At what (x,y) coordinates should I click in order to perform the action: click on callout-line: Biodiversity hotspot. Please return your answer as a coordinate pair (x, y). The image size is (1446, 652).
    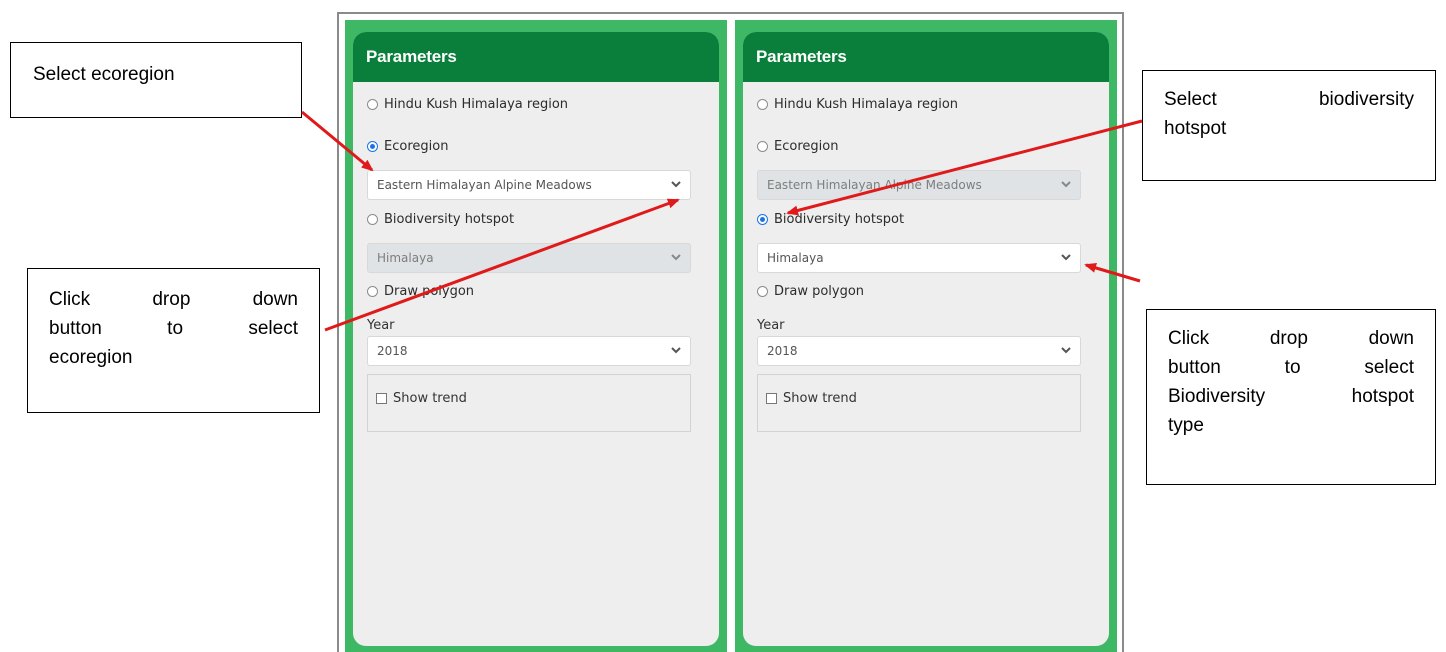
    Looking at the image, I should click on (1291, 396).